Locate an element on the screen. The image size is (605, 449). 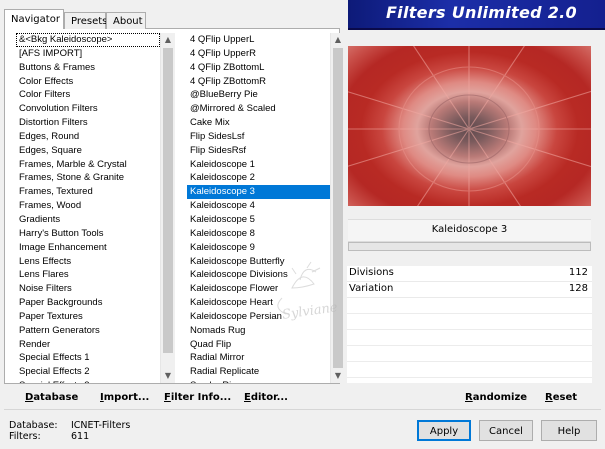
preview-image is located at coordinates (469, 126).